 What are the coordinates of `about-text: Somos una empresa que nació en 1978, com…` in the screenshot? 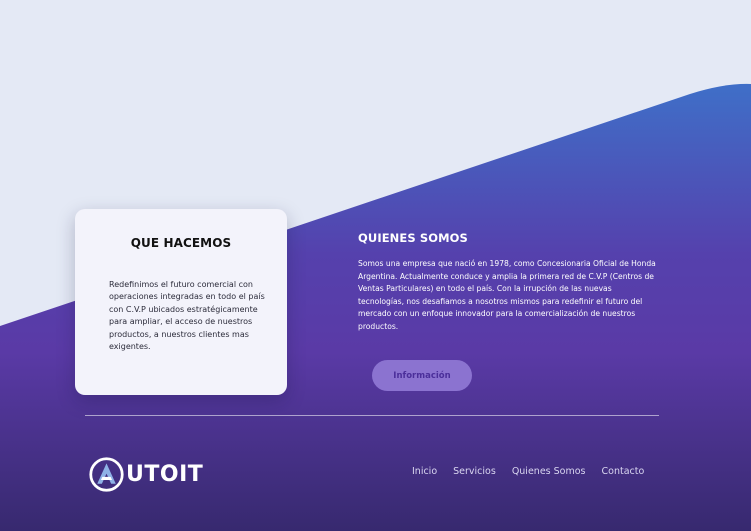 It's located at (507, 295).